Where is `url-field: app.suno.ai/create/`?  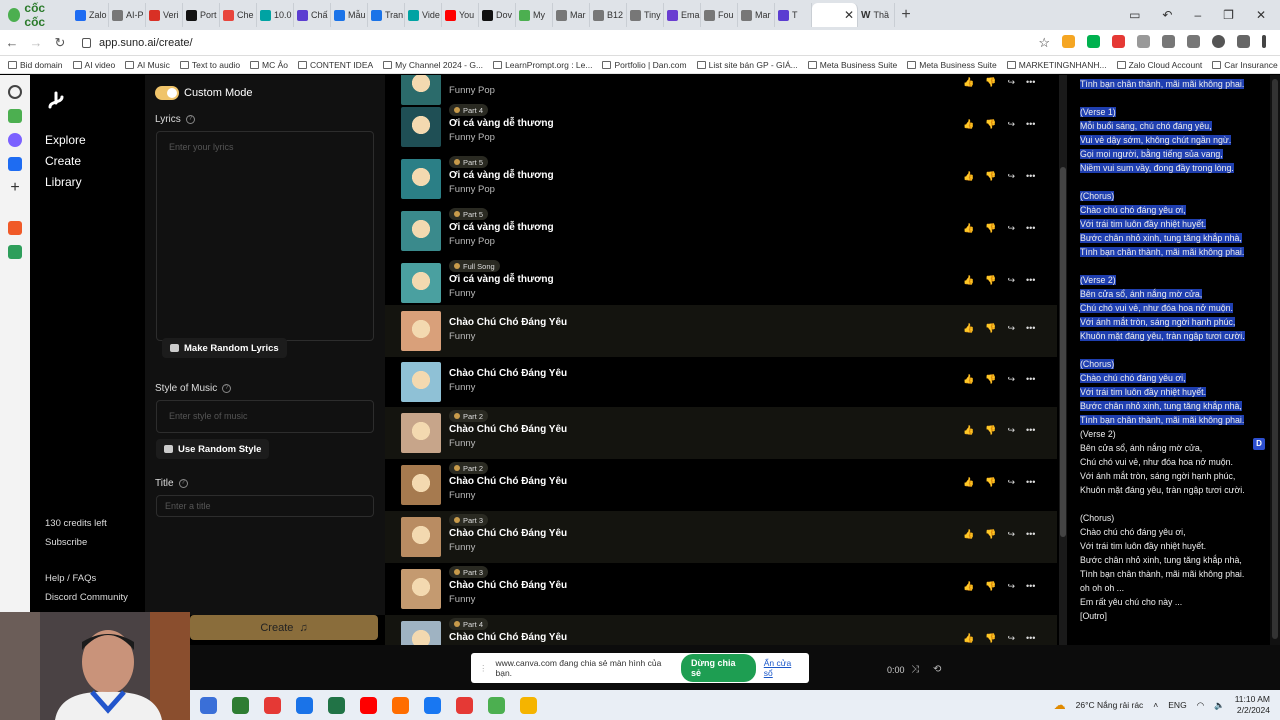
url-field: app.suno.ai/create/ is located at coordinates (560, 43).